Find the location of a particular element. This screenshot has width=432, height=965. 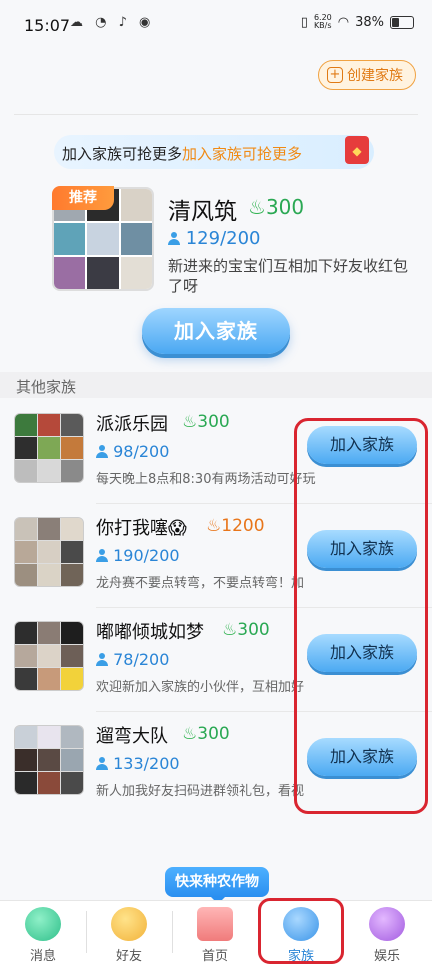

status-bar: 15:07 ☁ ◔ ♪ ◉ ▯ 6.20 KB/s ◠ 38% is located at coordinates (216, 25).